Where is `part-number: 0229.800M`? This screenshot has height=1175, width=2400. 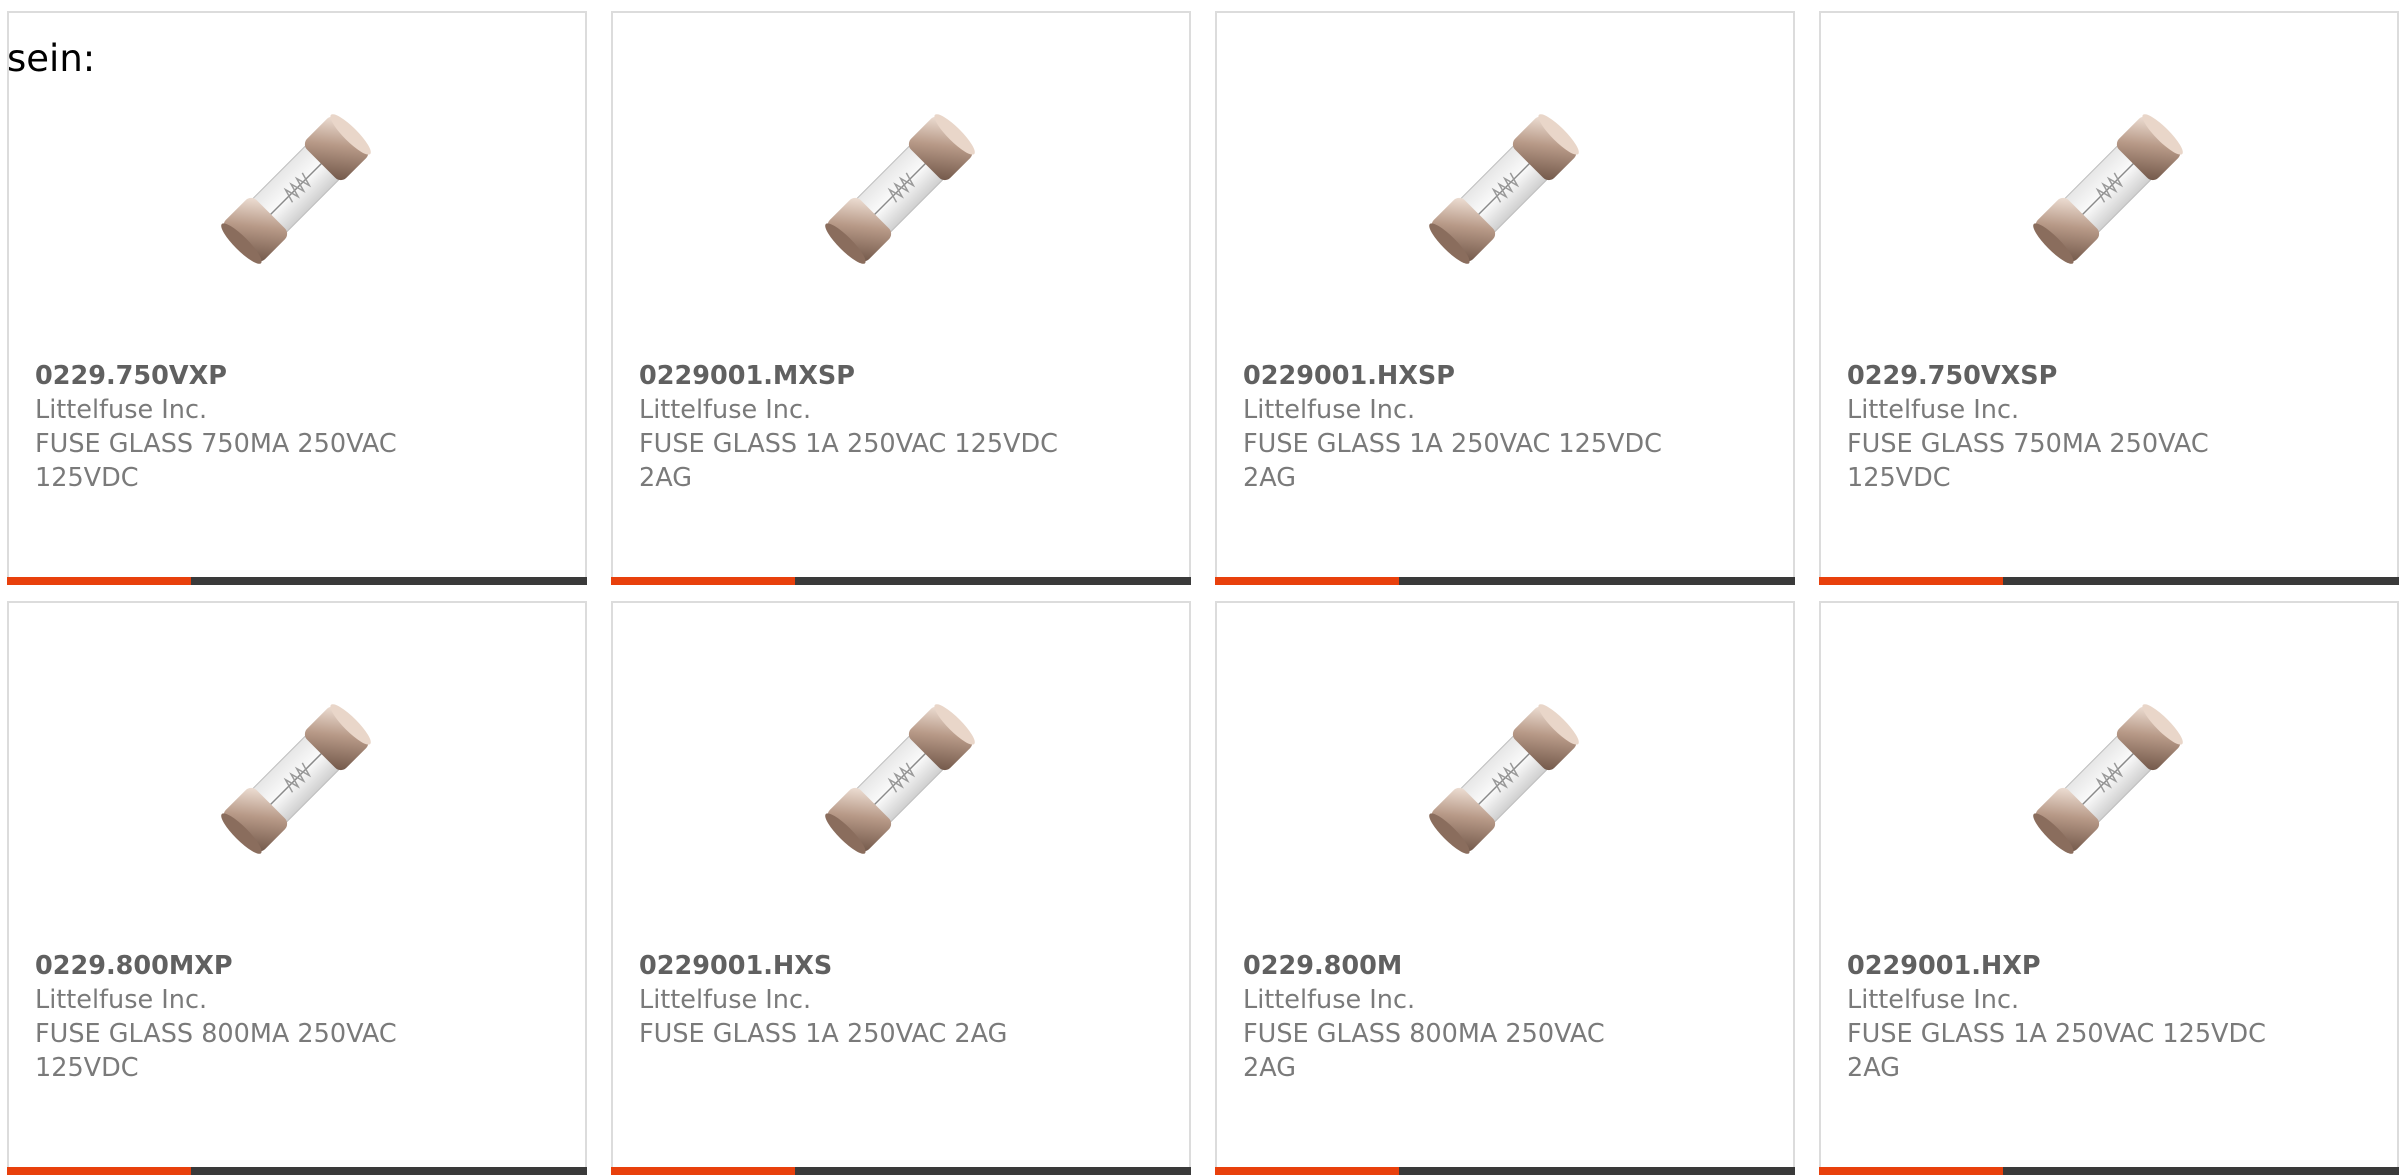
part-number: 0229.800M is located at coordinates (1453, 966).